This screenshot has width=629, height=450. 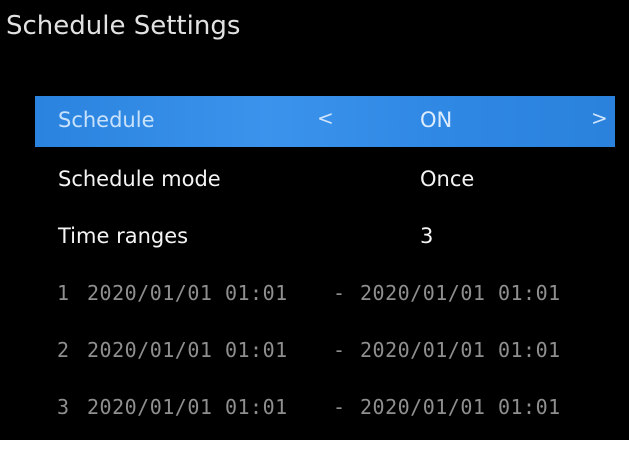 I want to click on schedule-label: Schedule, so click(x=106, y=120).